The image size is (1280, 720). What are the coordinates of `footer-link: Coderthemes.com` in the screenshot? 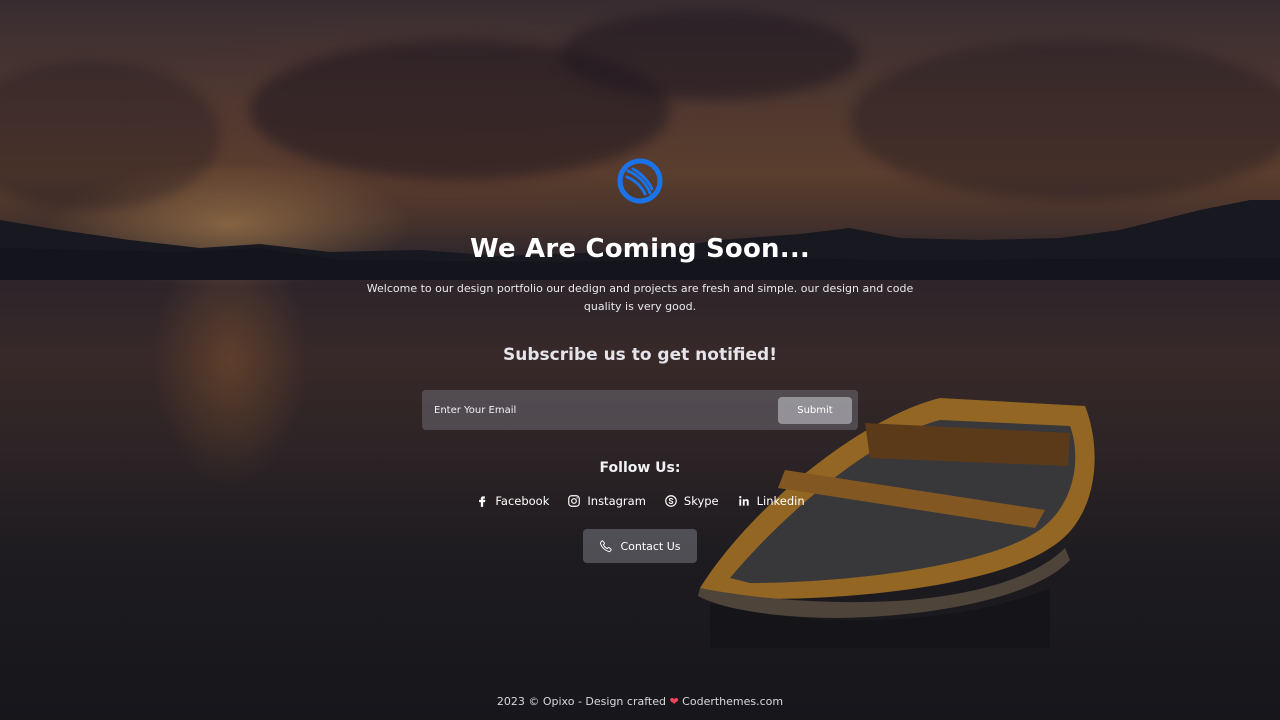 It's located at (732, 701).